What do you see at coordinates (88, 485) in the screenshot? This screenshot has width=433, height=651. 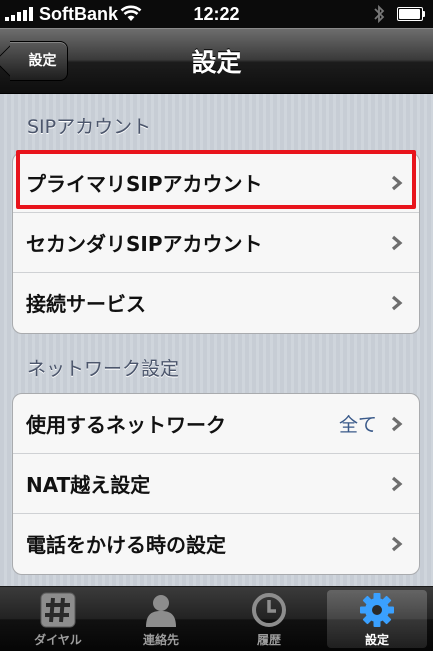 I see `row-label: NAT越え設定` at bounding box center [88, 485].